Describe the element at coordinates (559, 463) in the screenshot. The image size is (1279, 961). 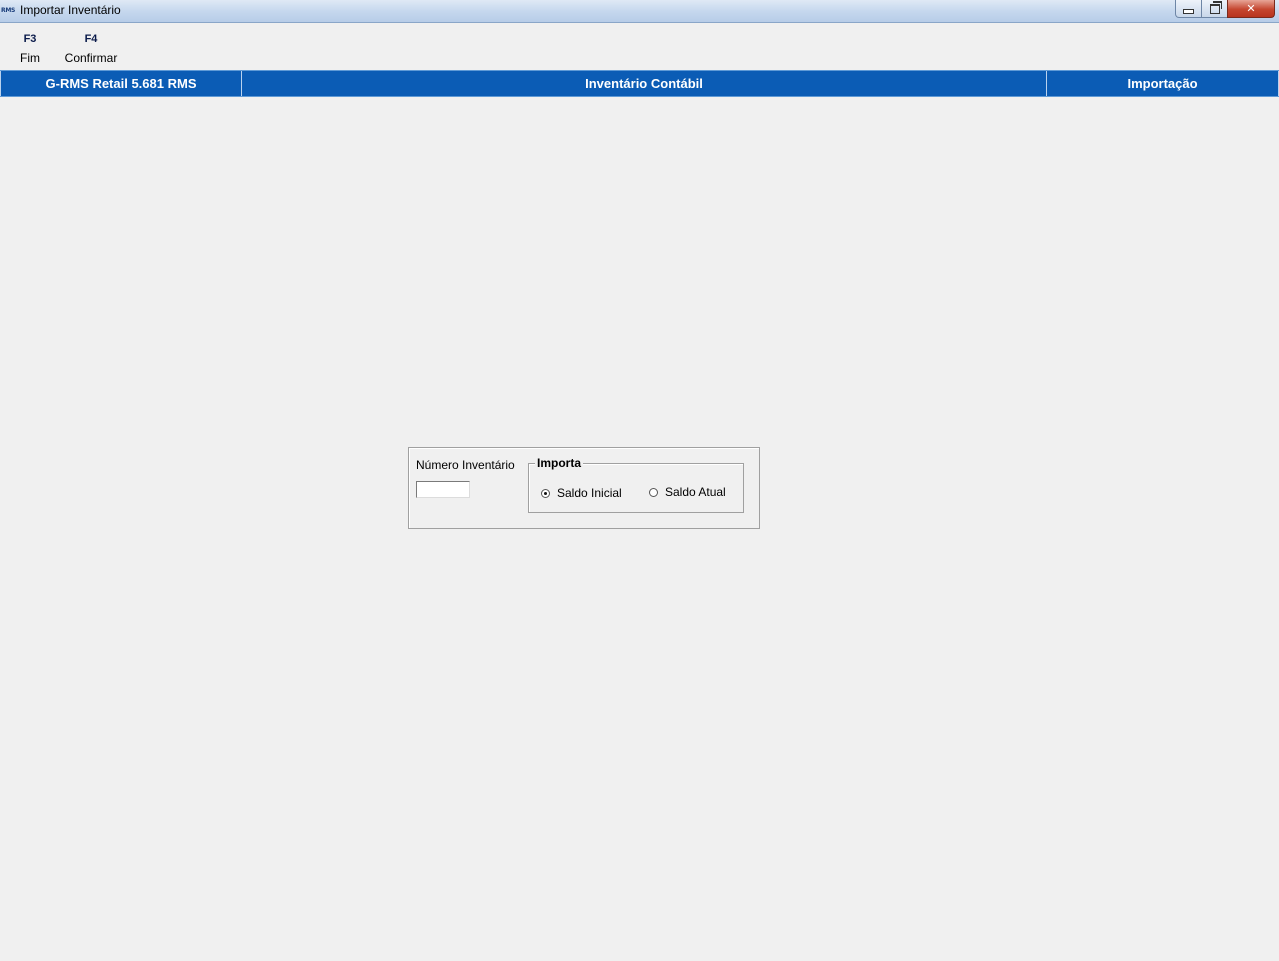
I see `importa-legend: Importa` at that location.